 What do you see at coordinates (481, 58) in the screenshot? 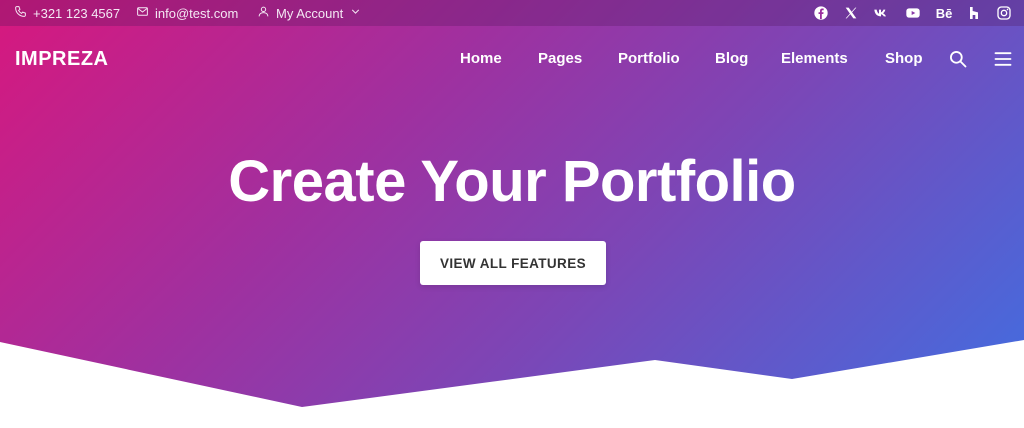
I see `nav-home: Home` at bounding box center [481, 58].